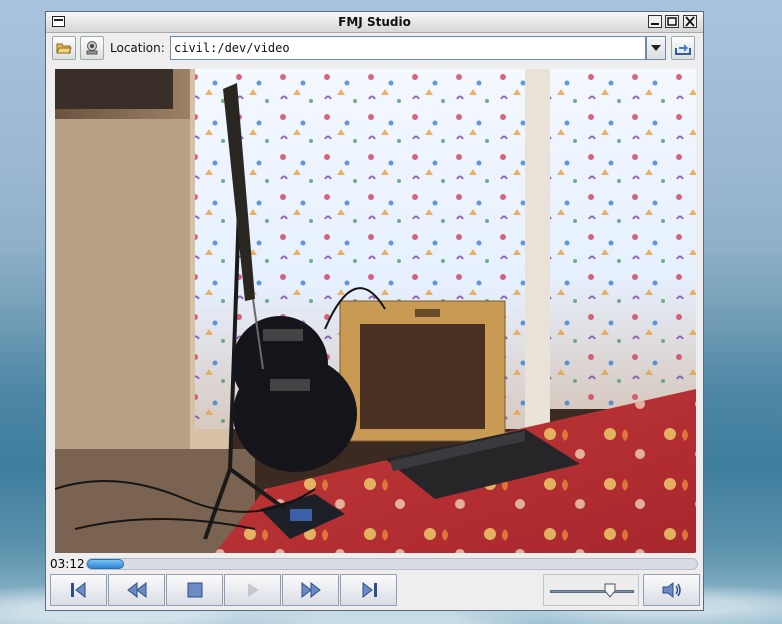 This screenshot has height=624, width=782. I want to click on location-dropdown-button, so click(656, 48).